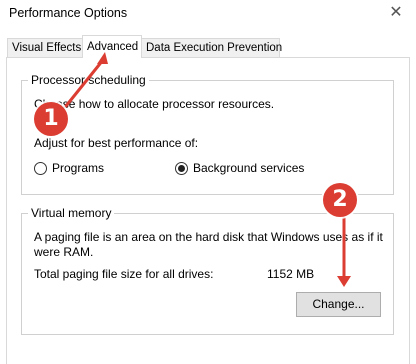  Describe the element at coordinates (116, 143) in the screenshot. I see `adjust-label: Adjust for best performance of:` at that location.